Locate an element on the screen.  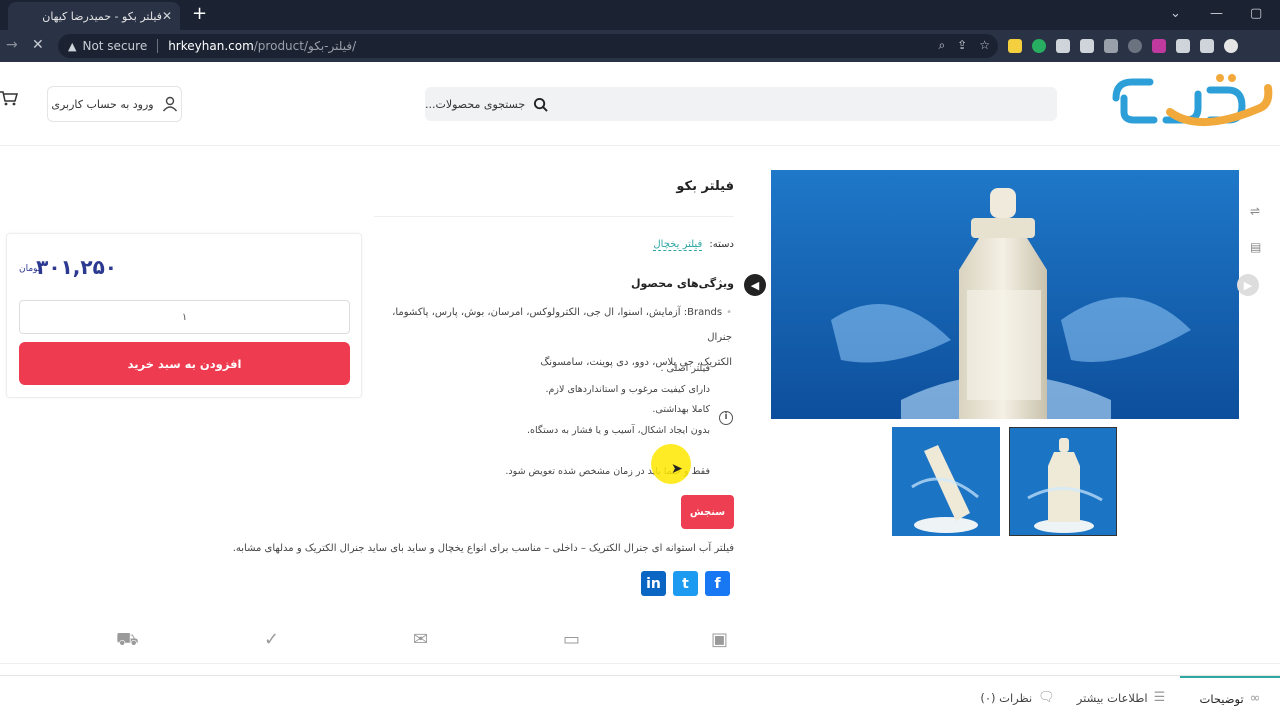
product-price: ۳۰۱,۲۵۰ is located at coordinates (76, 267).